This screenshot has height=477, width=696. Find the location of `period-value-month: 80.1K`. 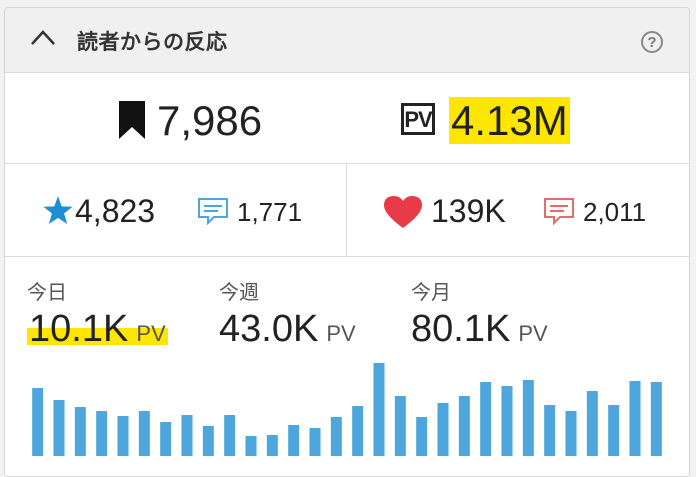

period-value-month: 80.1K is located at coordinates (461, 329).